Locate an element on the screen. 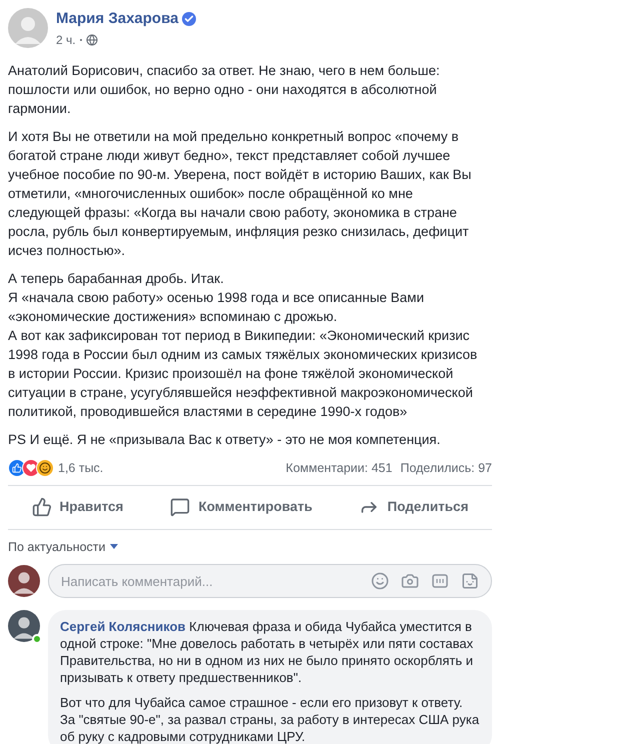 This screenshot has width=640, height=744. commenter-name: Сергей Колясников is located at coordinates (123, 626).